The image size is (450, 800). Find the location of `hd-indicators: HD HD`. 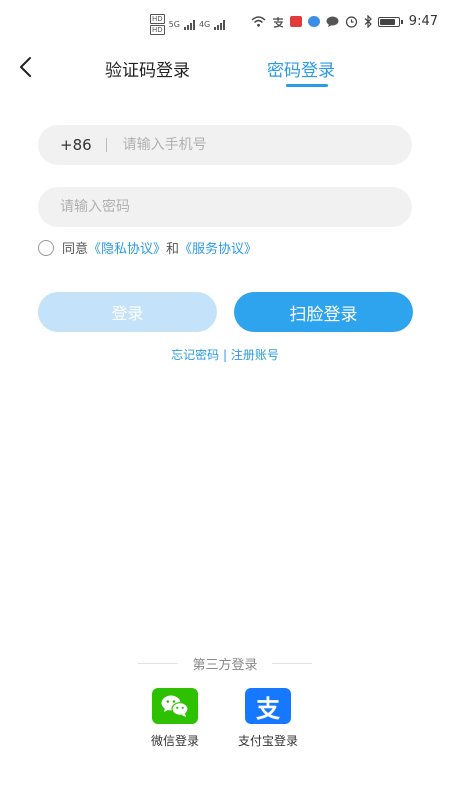

hd-indicators: HD HD is located at coordinates (157, 24).